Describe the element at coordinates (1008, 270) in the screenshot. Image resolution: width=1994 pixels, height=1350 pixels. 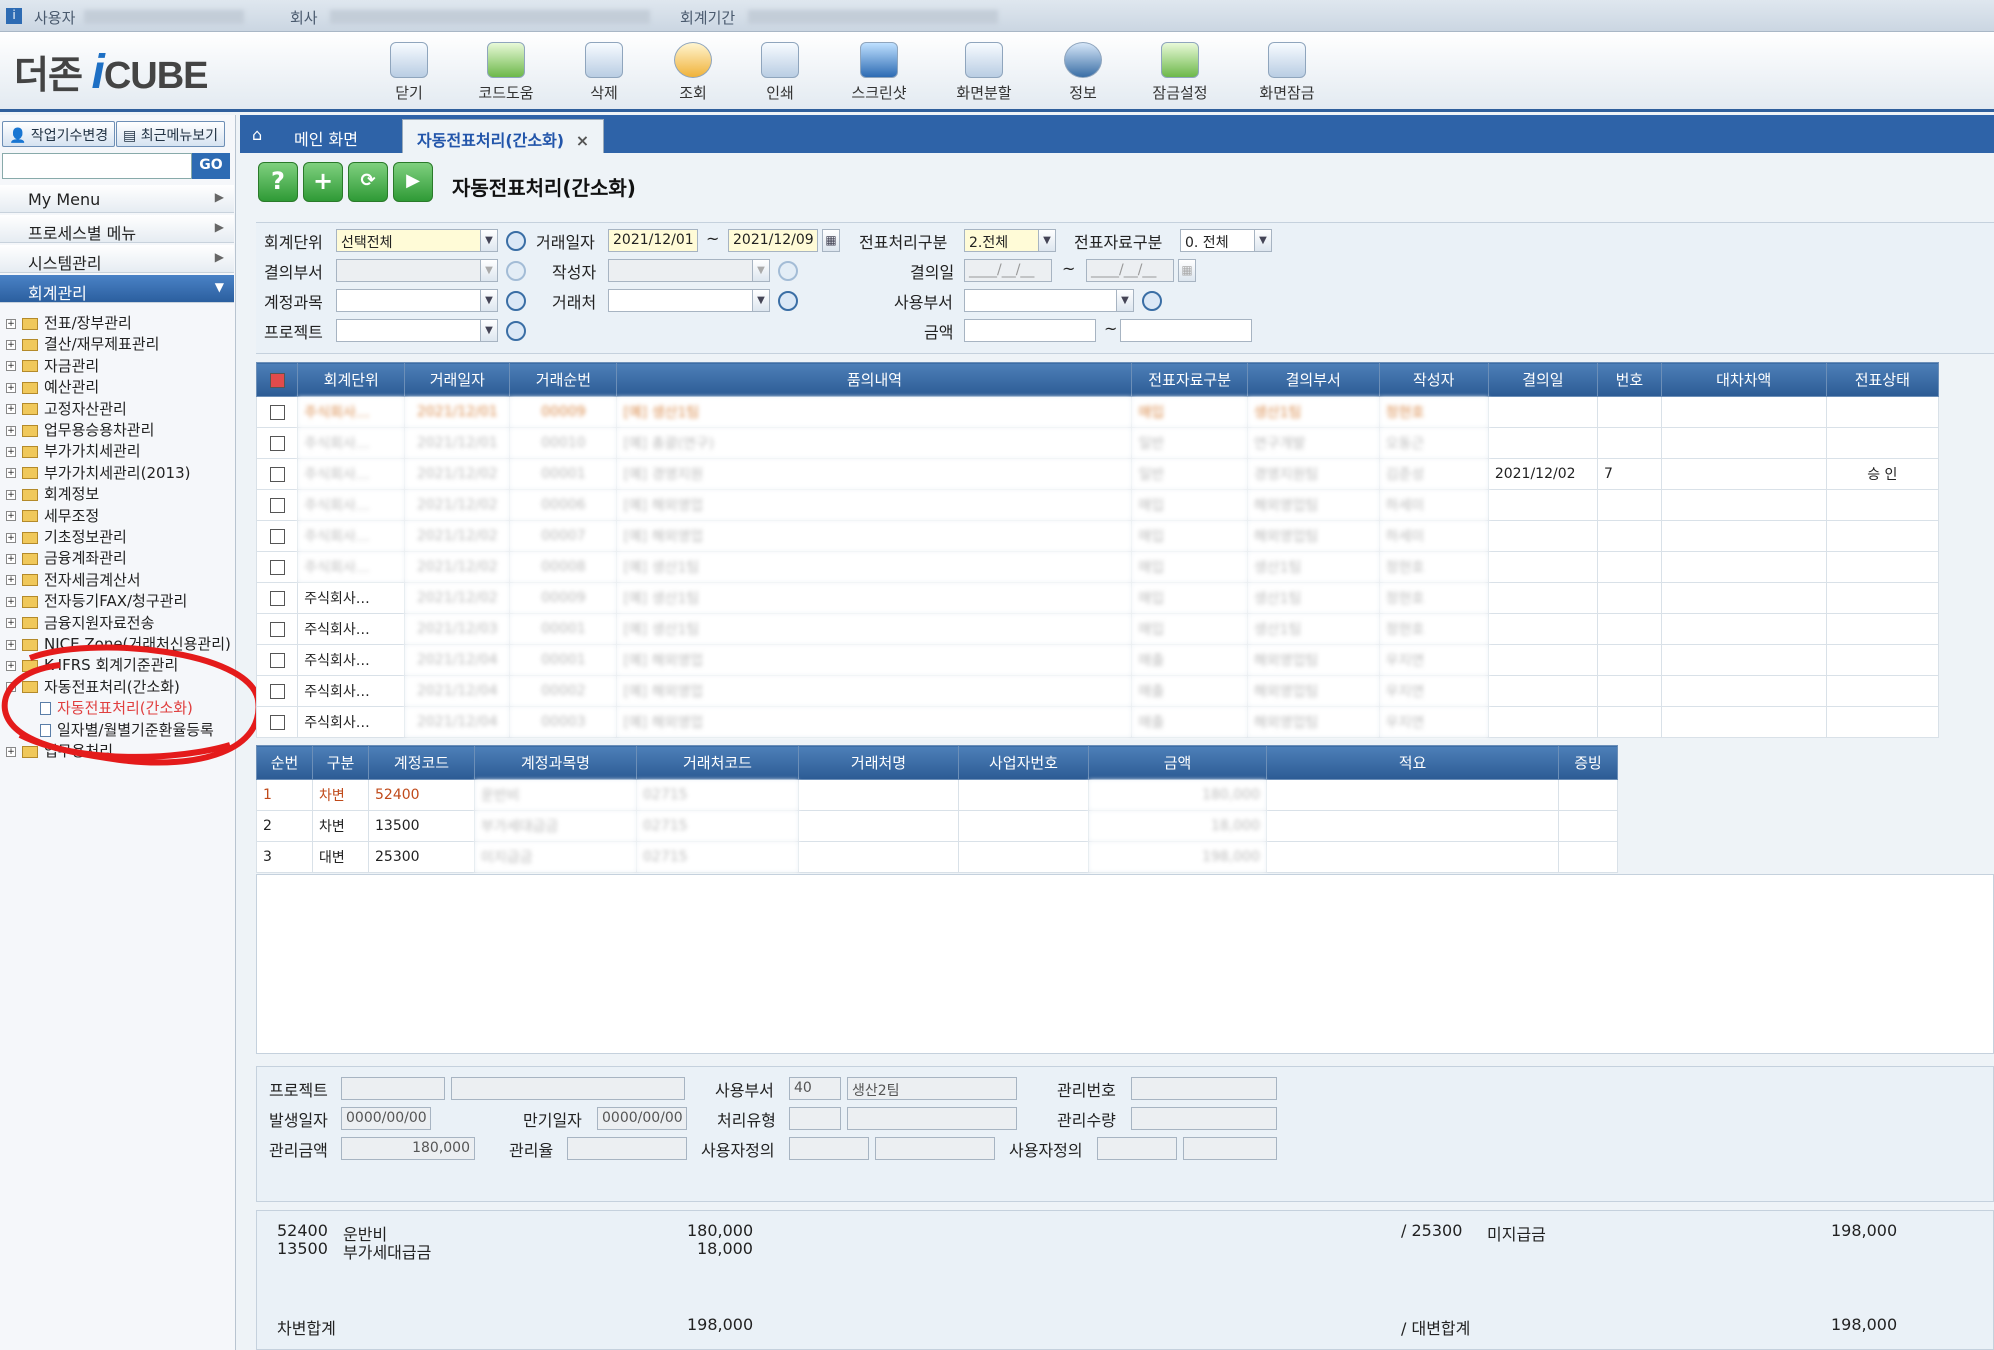
I see `decide-from-input: ____/__/__` at that location.